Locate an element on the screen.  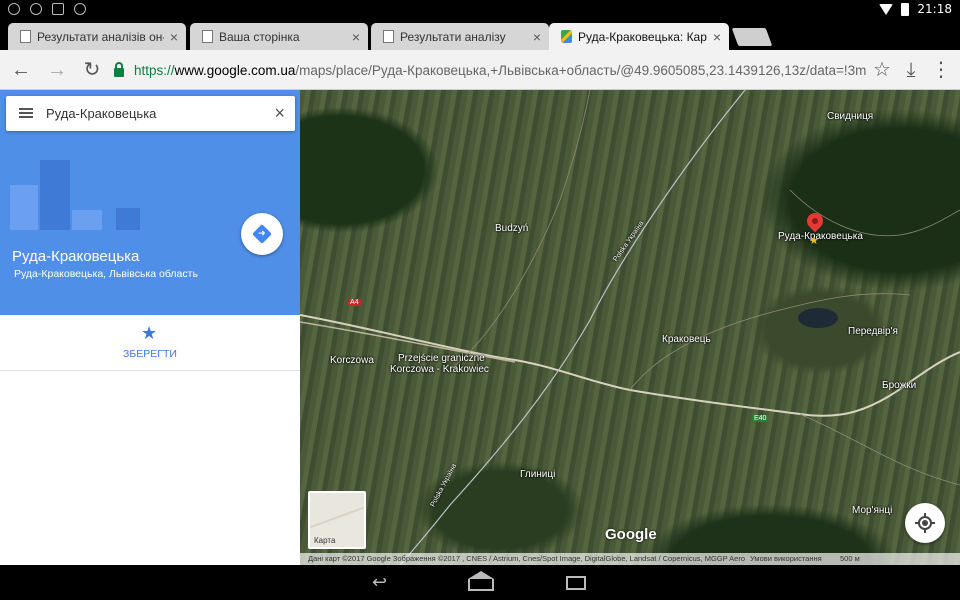
map-label: Свидниця is located at coordinates (850, 116).